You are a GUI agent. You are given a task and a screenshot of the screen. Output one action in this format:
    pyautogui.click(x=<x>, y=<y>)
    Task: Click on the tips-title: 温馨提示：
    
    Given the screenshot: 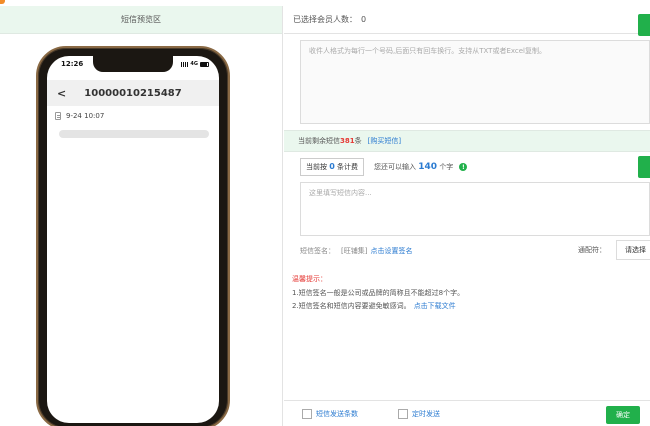 What is the action you would take?
    pyautogui.click(x=309, y=279)
    